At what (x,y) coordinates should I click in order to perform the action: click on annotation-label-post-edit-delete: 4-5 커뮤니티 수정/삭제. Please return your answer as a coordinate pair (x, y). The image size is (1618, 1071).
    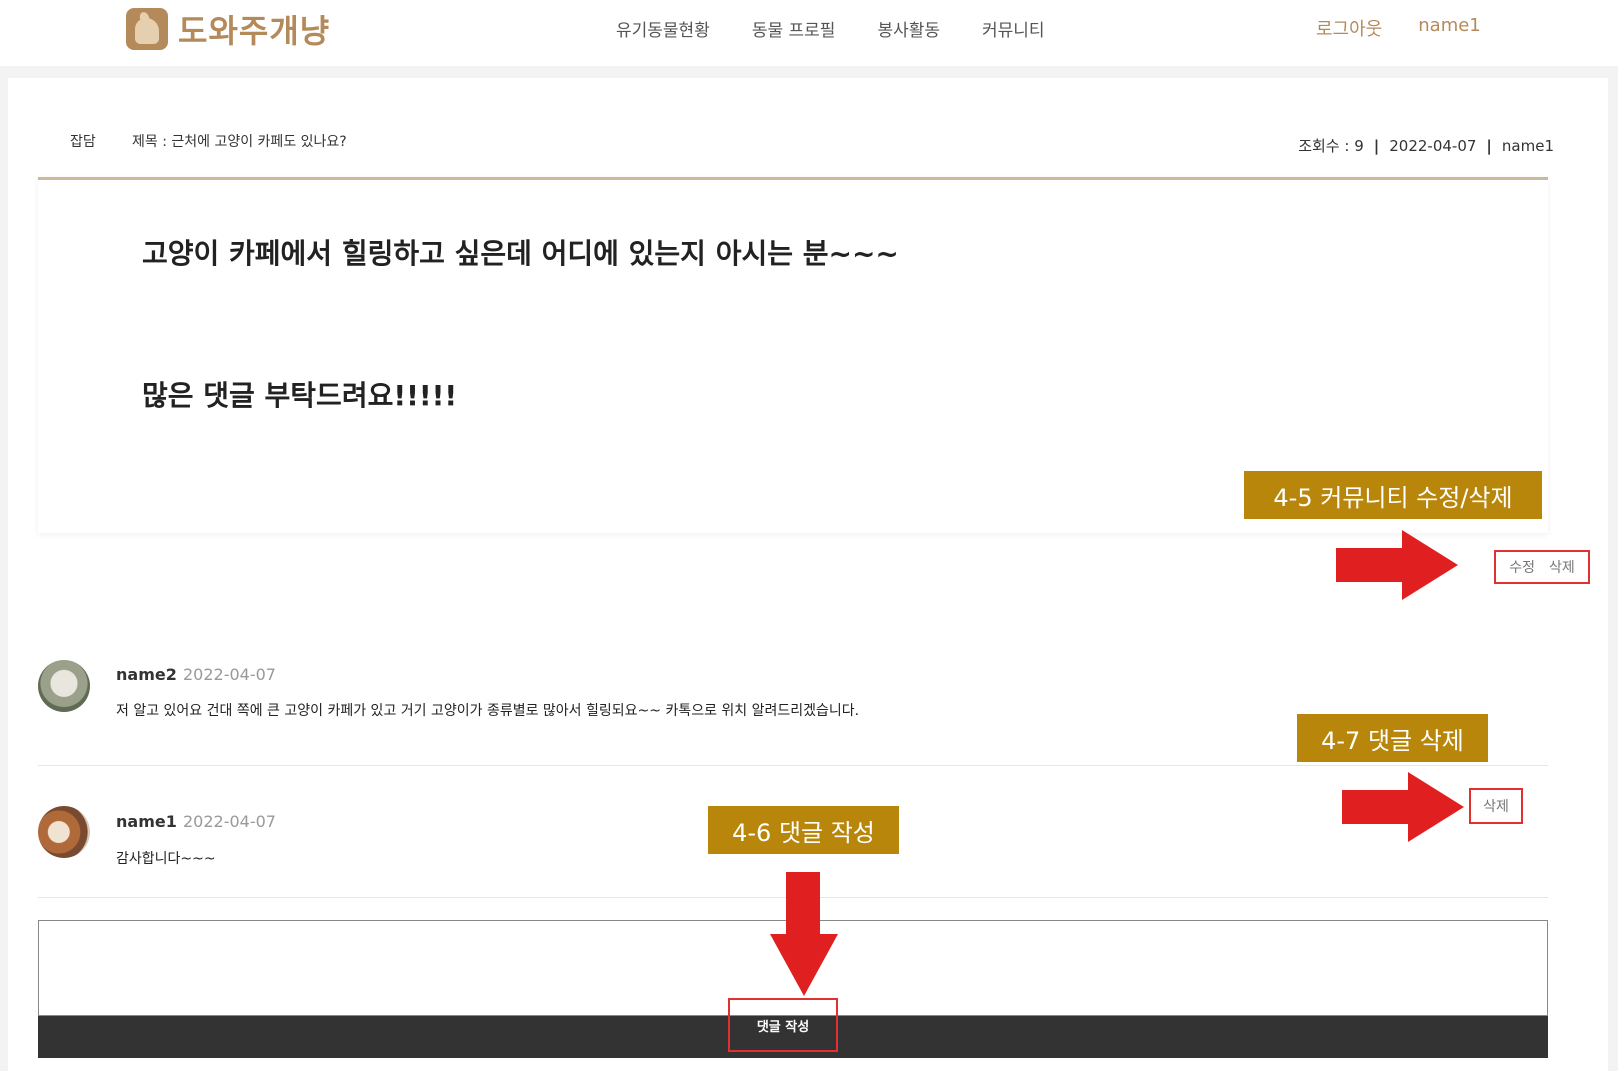
    Looking at the image, I should click on (1393, 495).